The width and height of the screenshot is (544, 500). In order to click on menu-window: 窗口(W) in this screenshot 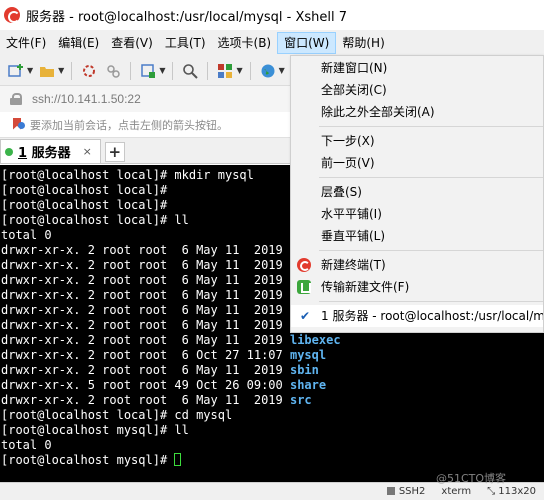, I will do `click(307, 43)`.